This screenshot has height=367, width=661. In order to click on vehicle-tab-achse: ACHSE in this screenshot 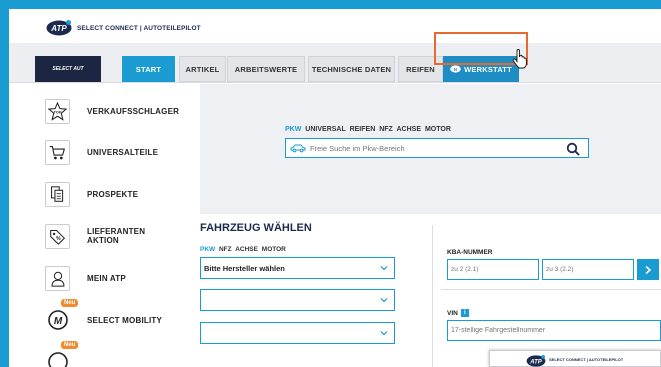, I will do `click(246, 249)`.